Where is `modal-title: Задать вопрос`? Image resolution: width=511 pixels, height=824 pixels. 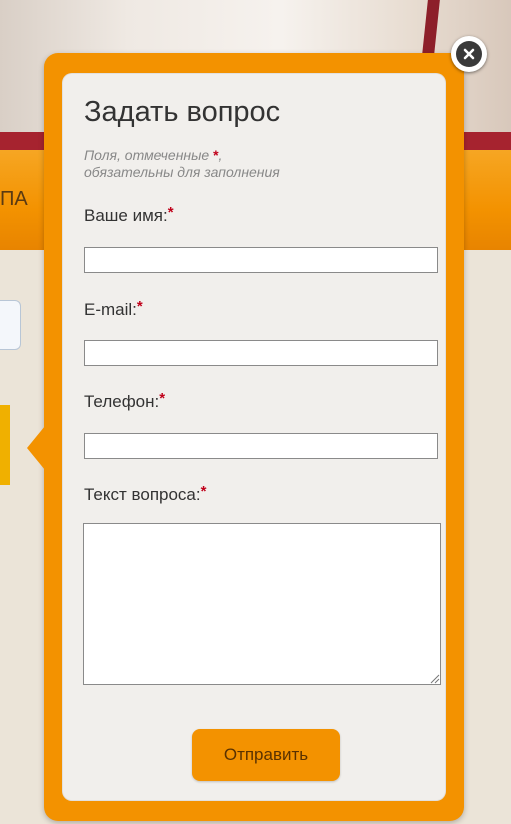
modal-title: Задать вопрос is located at coordinates (182, 112).